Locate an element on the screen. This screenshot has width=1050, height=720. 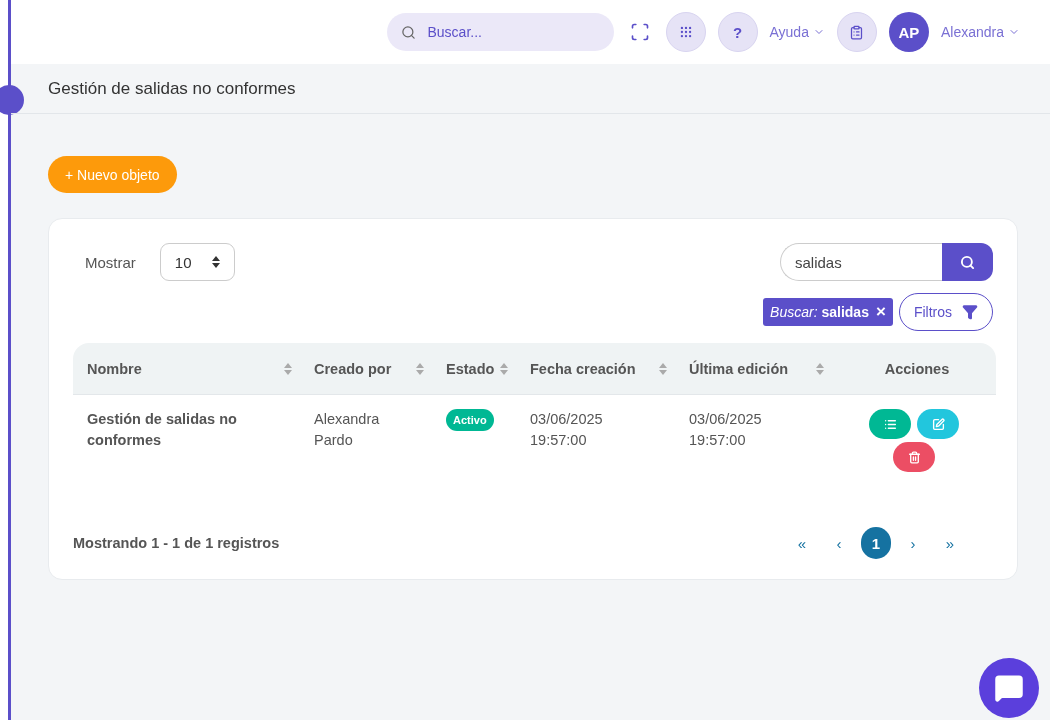
chat-button is located at coordinates (1009, 688).